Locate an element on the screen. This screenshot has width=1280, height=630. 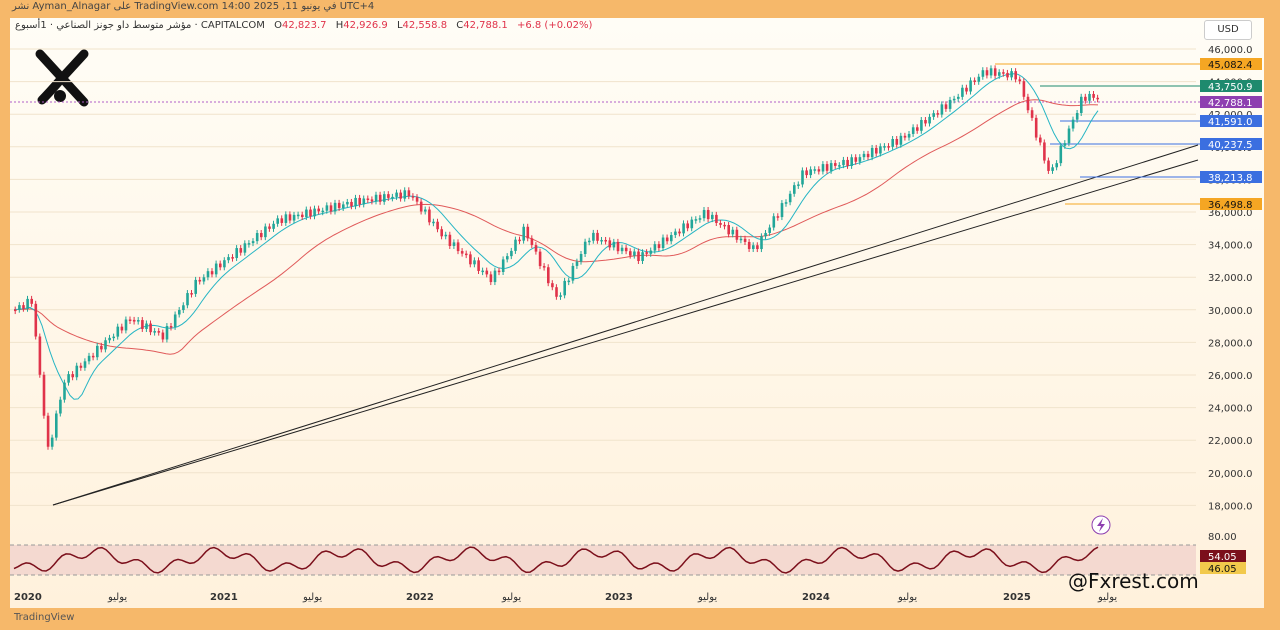
rsi-tag-label: 54.05 is located at coordinates (1222, 557).